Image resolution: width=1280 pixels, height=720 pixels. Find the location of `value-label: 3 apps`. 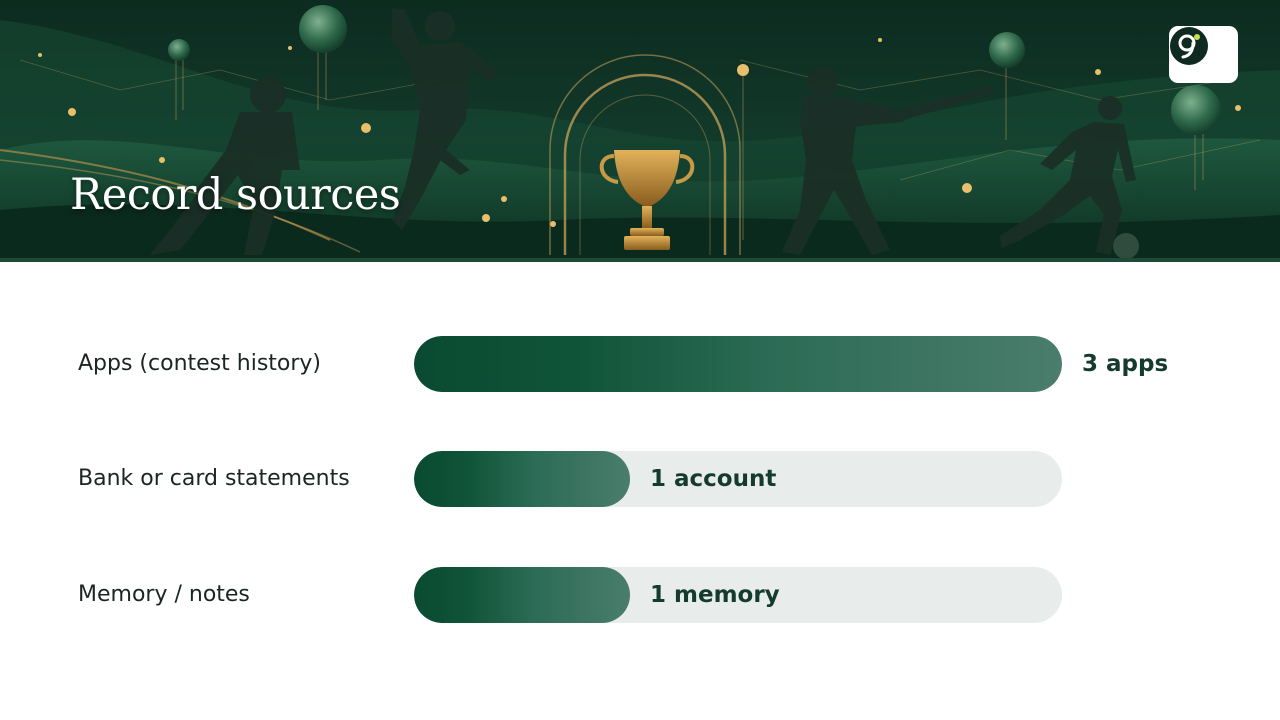

value-label: 3 apps is located at coordinates (1125, 364).